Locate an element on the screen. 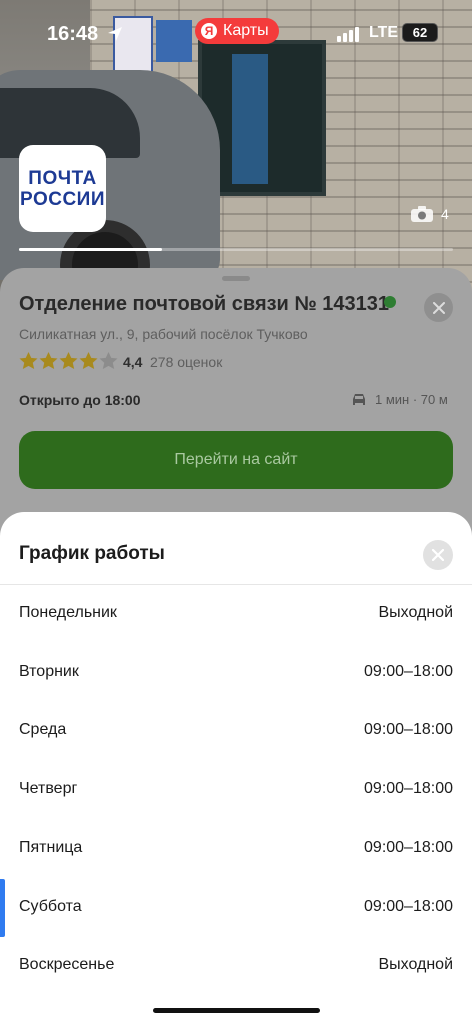 The height and width of the screenshot is (1024, 472). schedule-row: Пятница 09:00–18:00 is located at coordinates (236, 849).